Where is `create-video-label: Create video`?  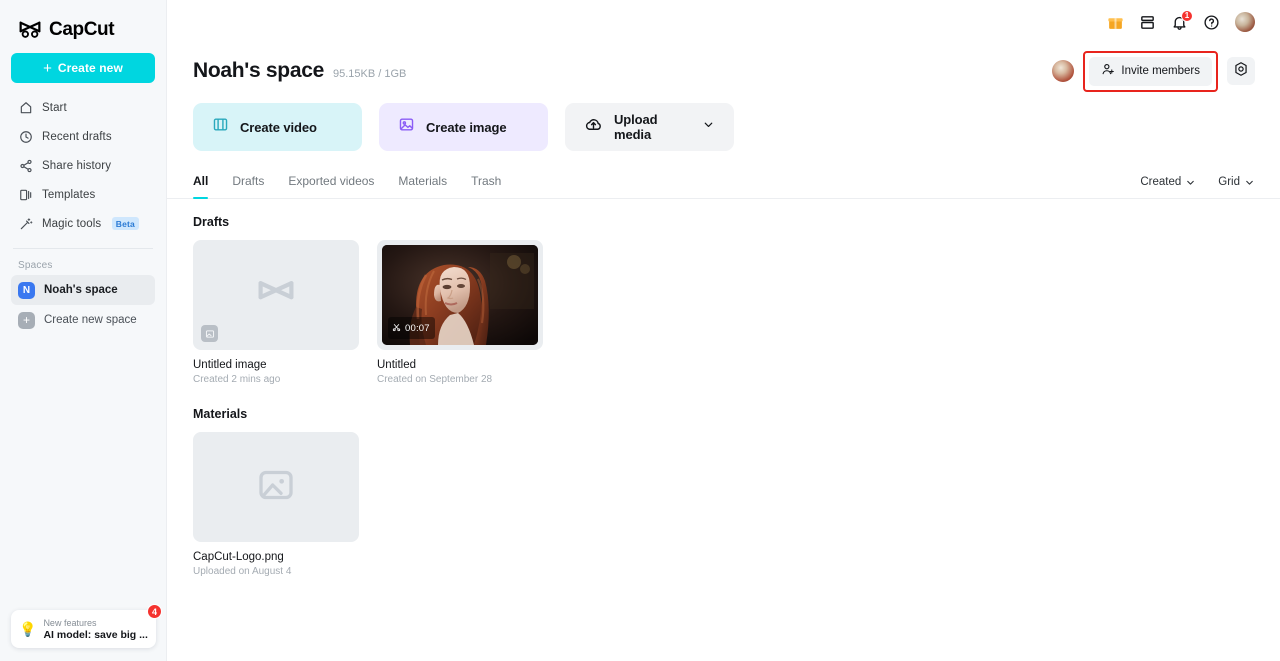
create-video-label: Create video is located at coordinates (278, 127).